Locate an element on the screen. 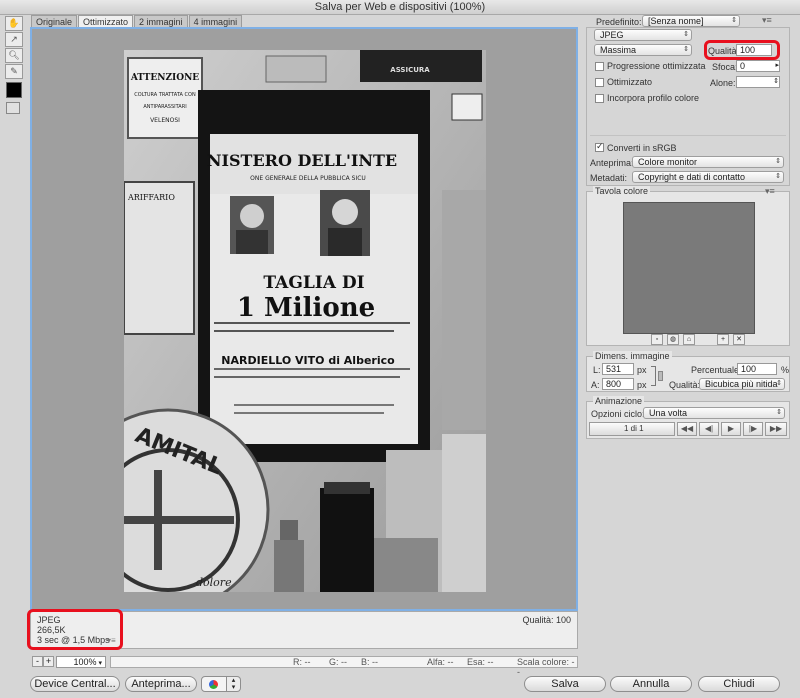 This screenshot has width=800, height=698. status-quality: Qualità: 100 is located at coordinates (546, 620).